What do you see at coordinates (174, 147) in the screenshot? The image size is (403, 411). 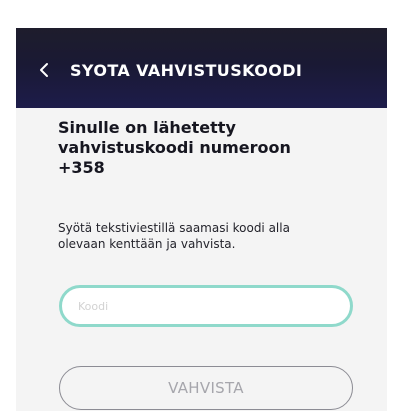 I see `heading-line-2: vahvistuskoodi numeroon` at bounding box center [174, 147].